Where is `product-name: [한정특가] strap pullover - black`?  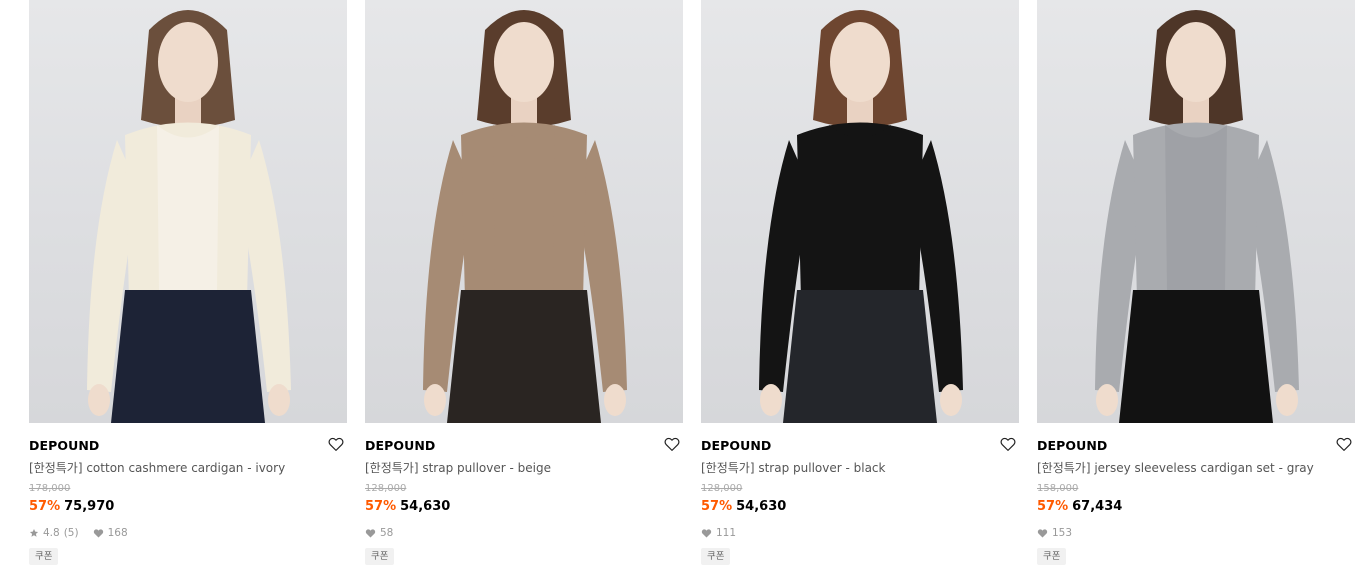 product-name: [한정특가] strap pullover - black is located at coordinates (860, 468).